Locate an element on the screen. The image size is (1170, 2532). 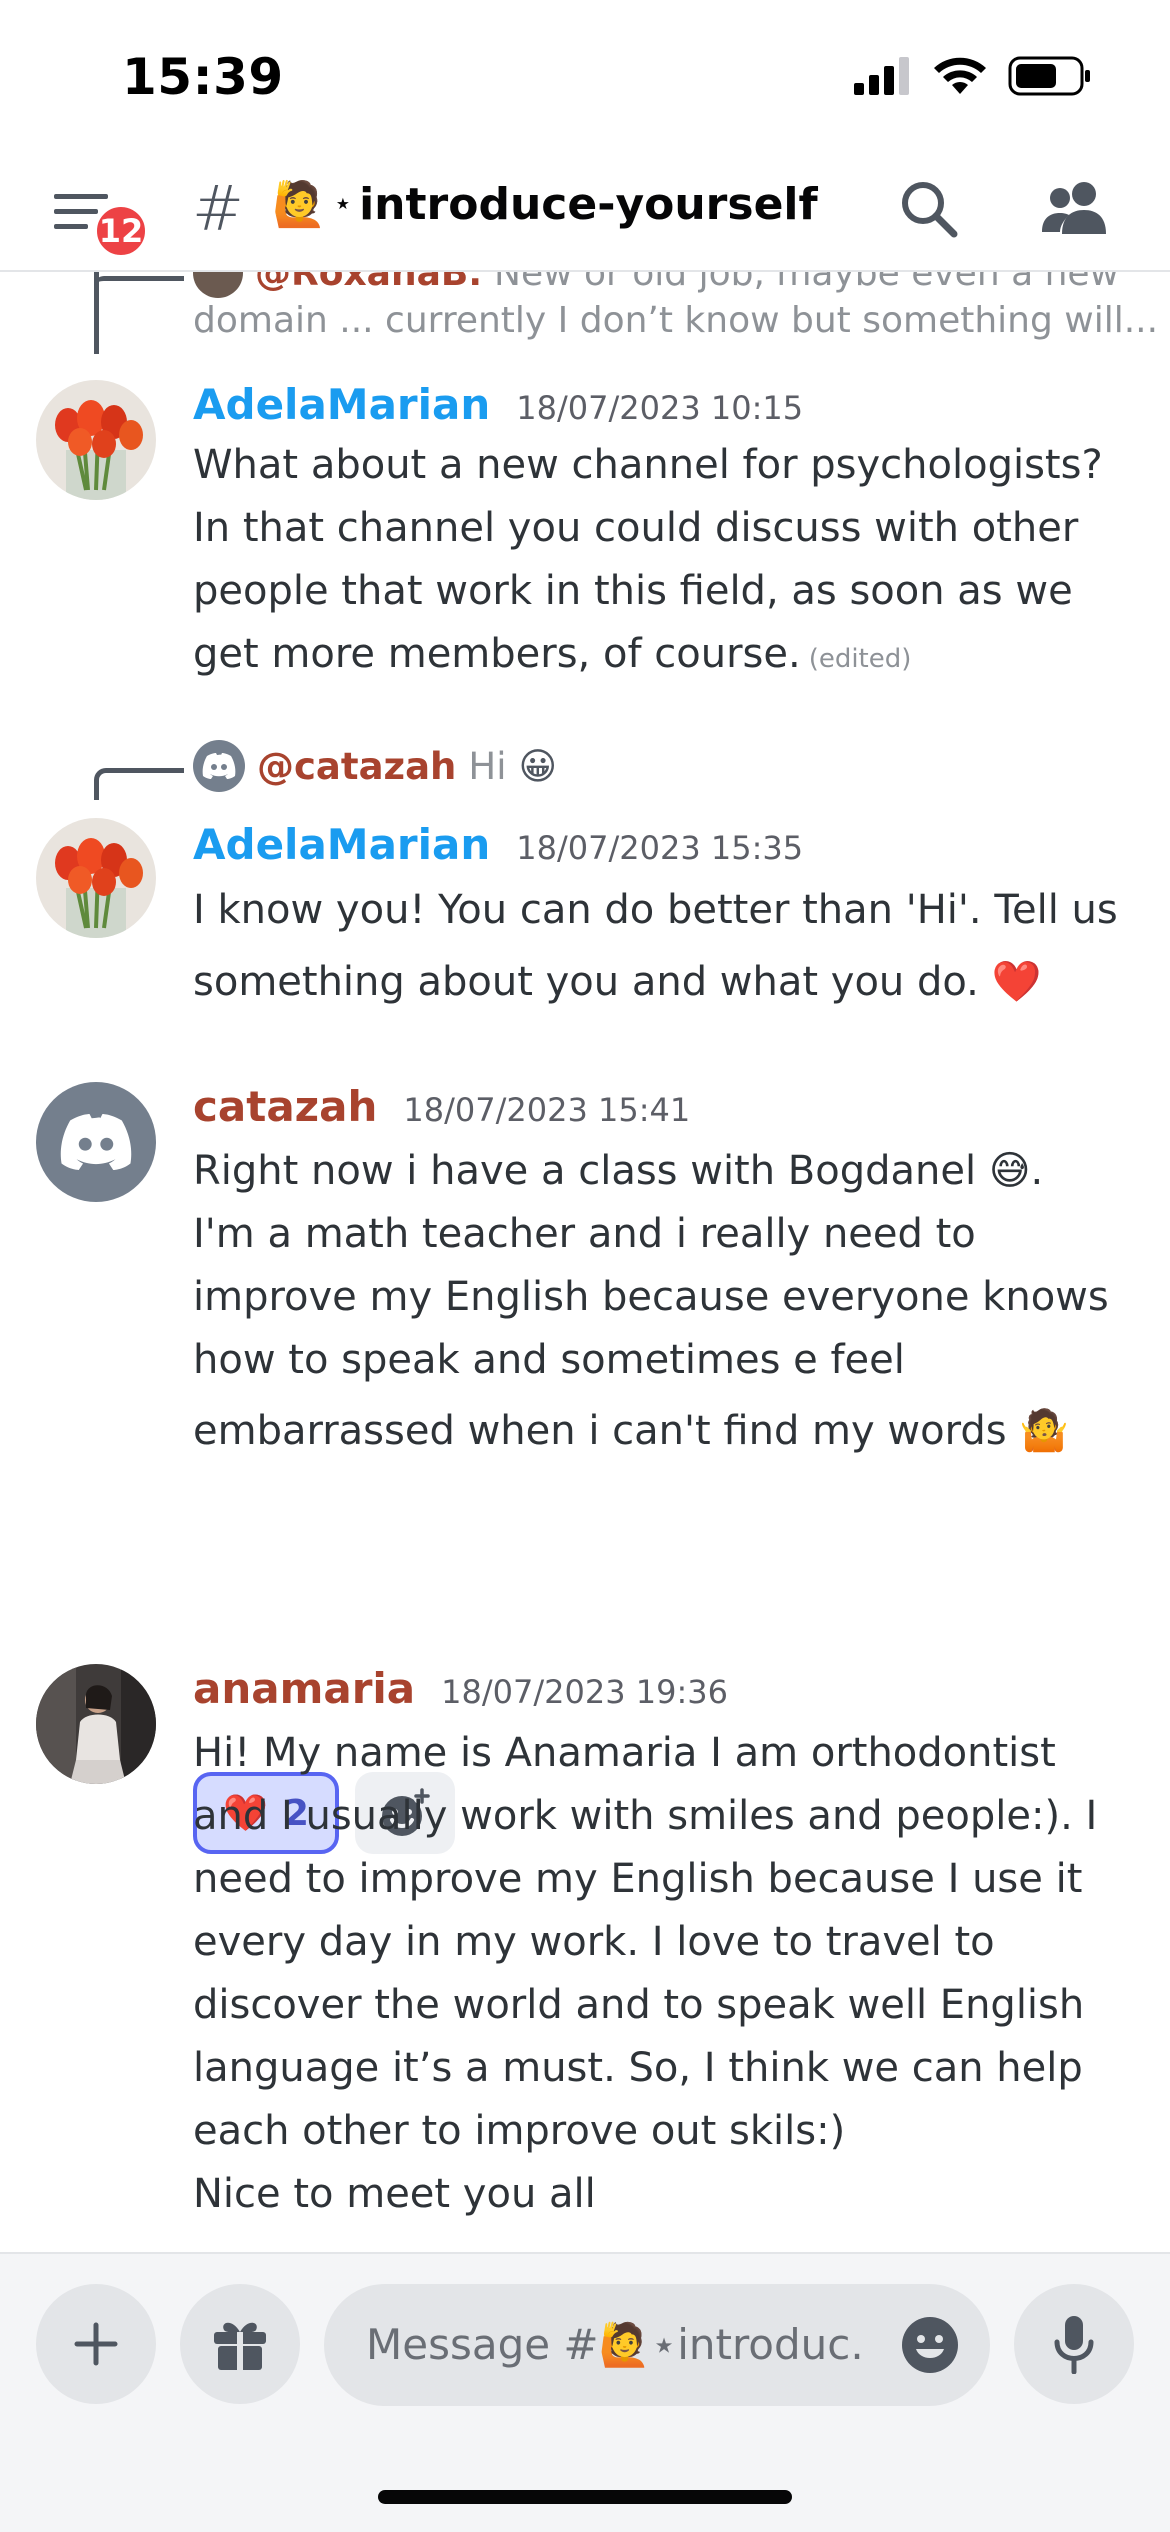
reply-preview: @catazah Hi 😀 is located at coordinates (375, 766).